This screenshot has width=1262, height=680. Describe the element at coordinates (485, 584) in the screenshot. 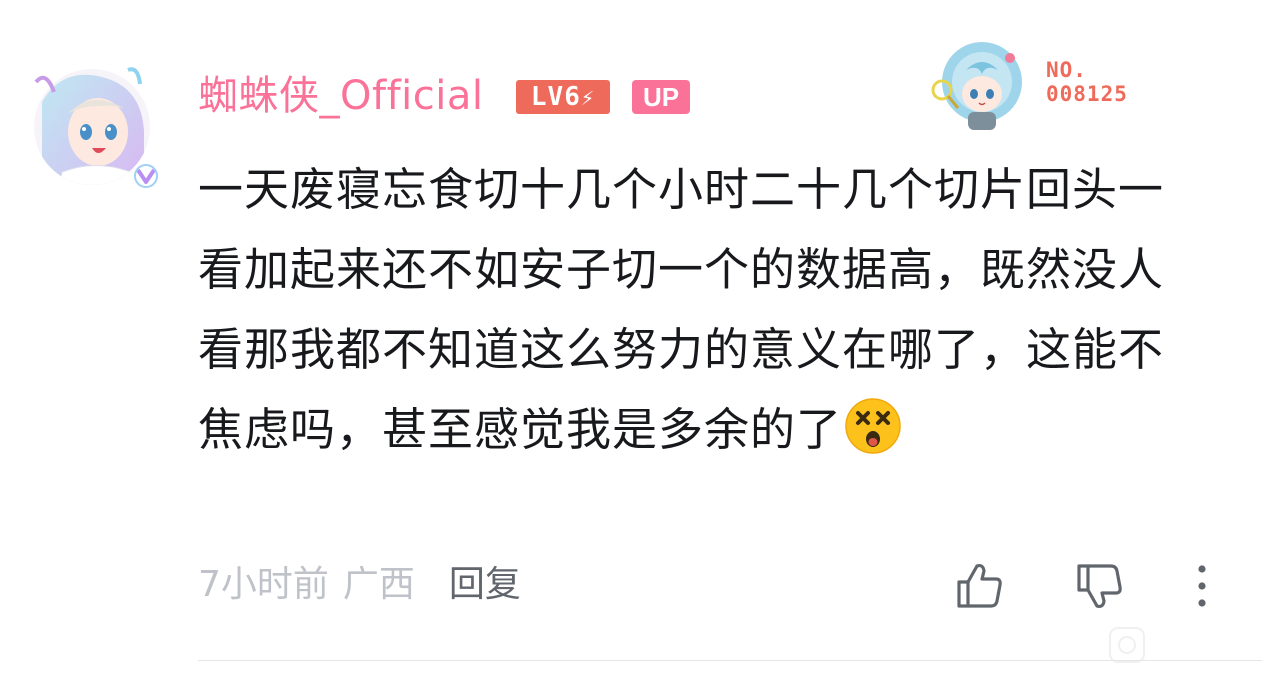

I see `reply-button: 回复` at that location.